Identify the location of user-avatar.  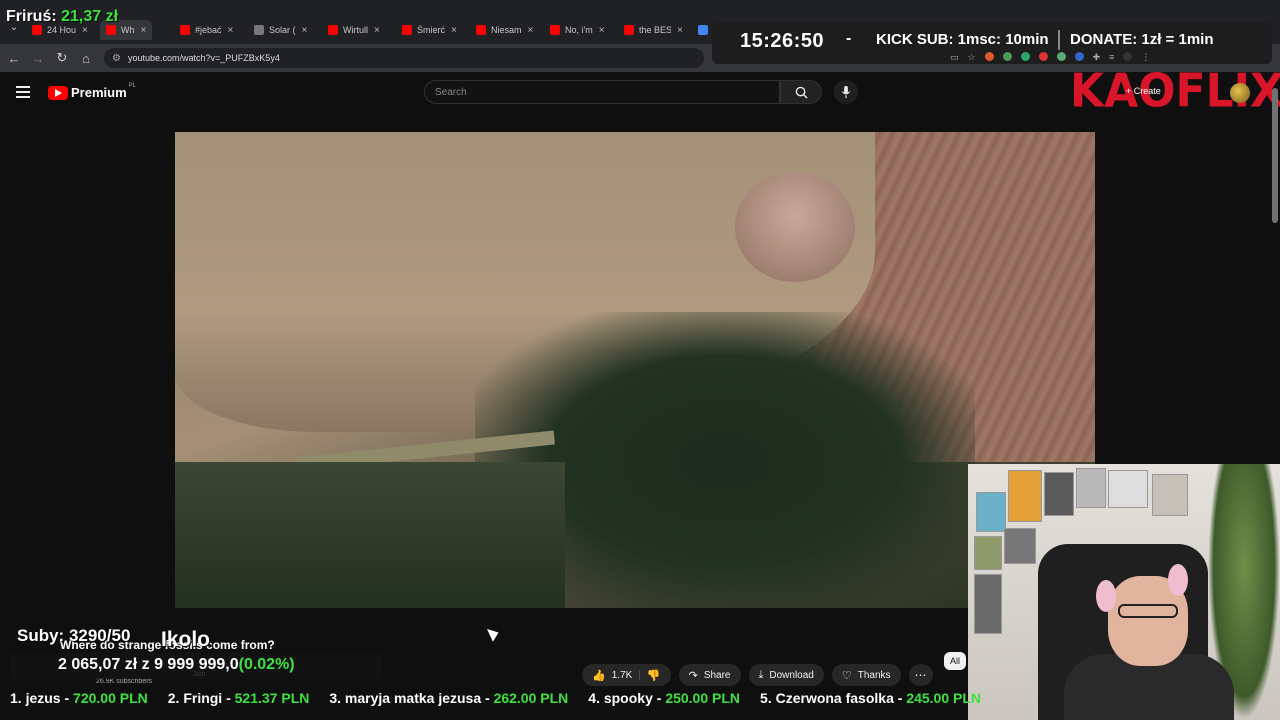
(1240, 93).